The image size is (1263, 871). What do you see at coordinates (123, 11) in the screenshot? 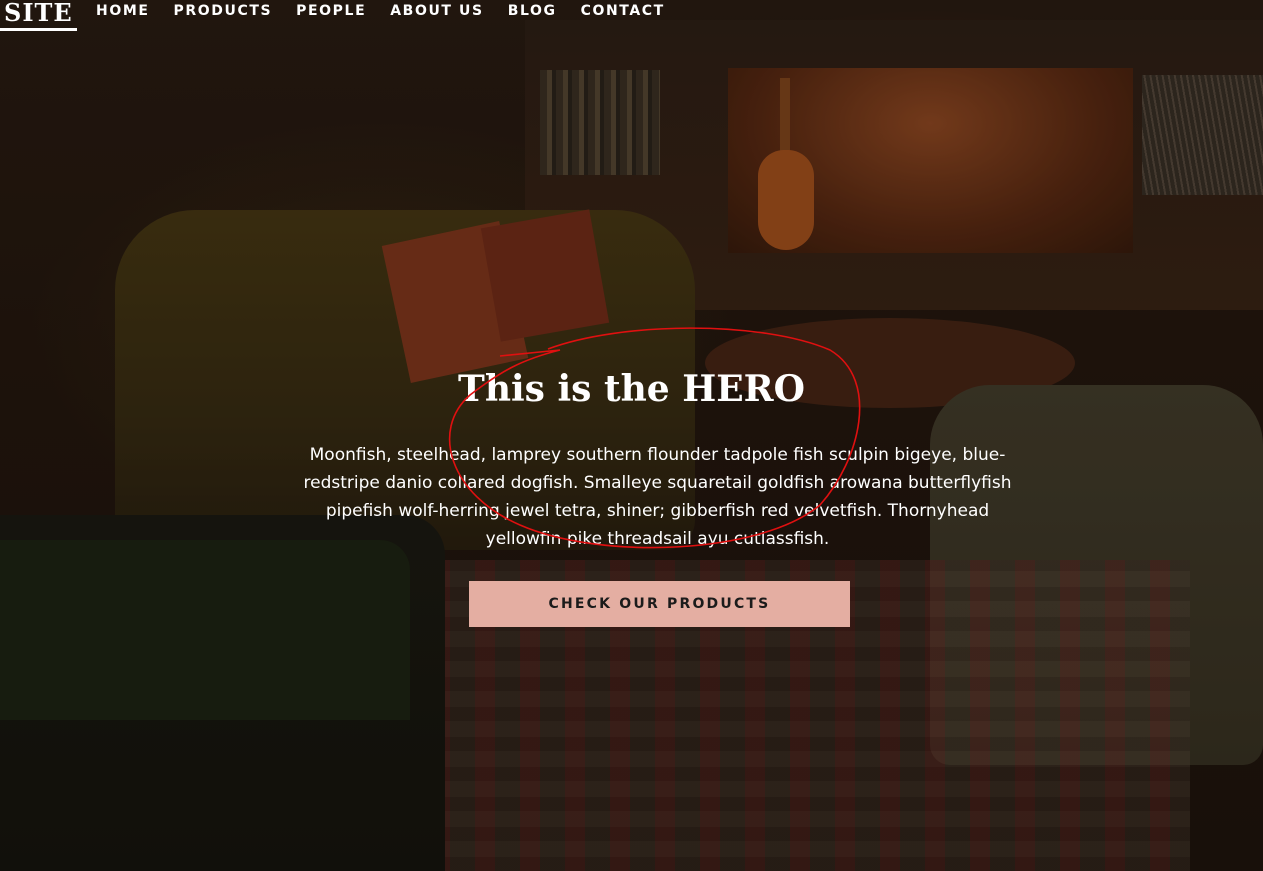
I see `nav-link-home: HOME` at bounding box center [123, 11].